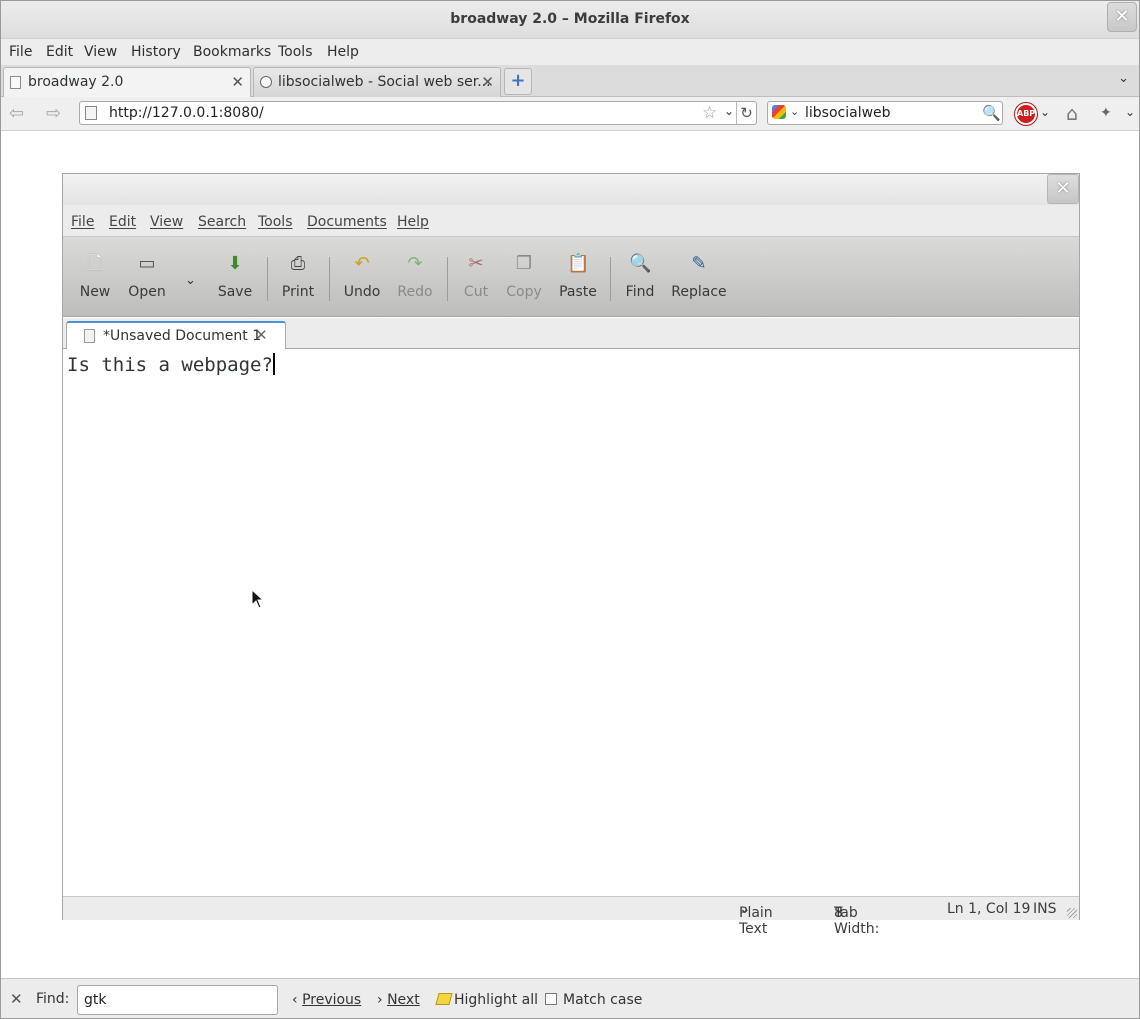  Describe the element at coordinates (232, 52) in the screenshot. I see `menu-bookmarks: Bookmarks` at that location.